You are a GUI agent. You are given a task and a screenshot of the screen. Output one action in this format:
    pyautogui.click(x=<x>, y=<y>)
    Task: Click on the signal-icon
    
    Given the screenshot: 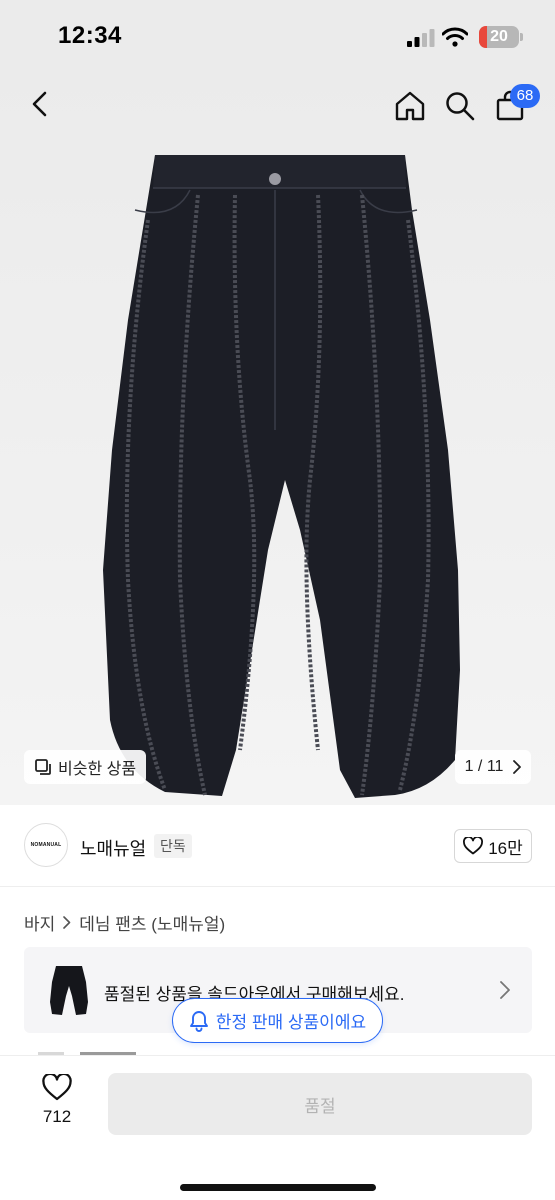 What is the action you would take?
    pyautogui.click(x=421, y=38)
    